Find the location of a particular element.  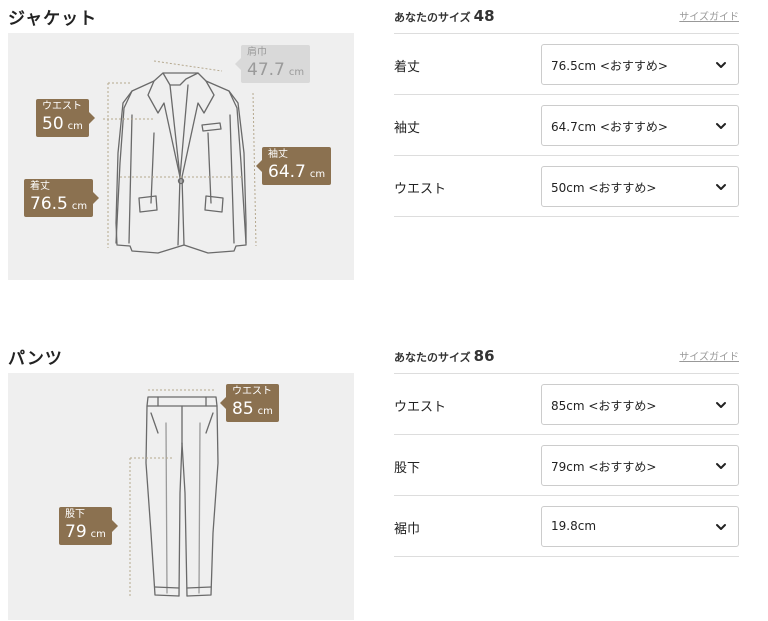

callout-jacket-waist-value: 50 is located at coordinates (53, 124).